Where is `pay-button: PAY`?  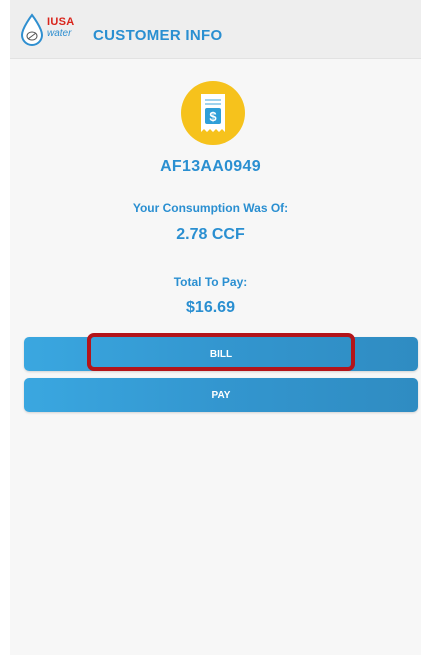
pay-button: PAY is located at coordinates (221, 395).